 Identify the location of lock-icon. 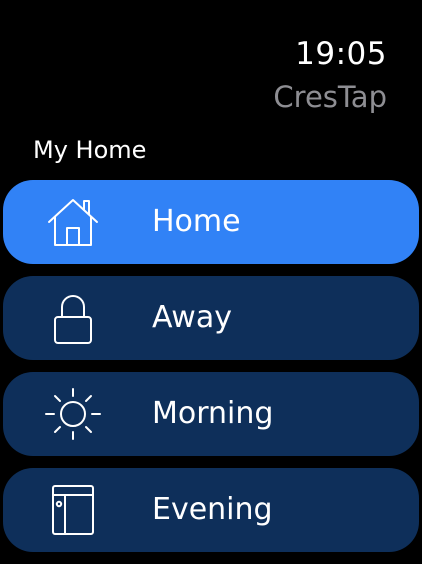
(73, 318).